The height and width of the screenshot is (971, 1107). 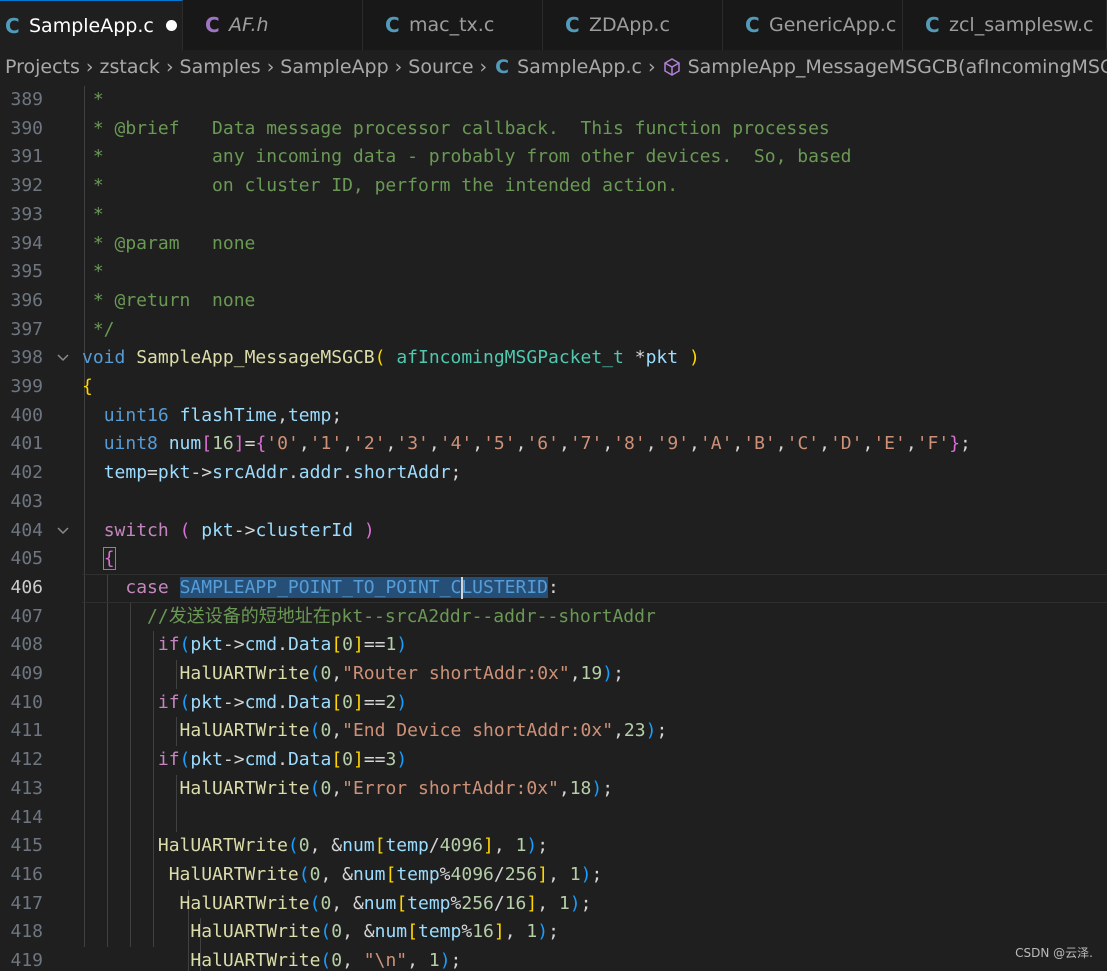 I want to click on code-line: 415 HalUARTWrite(0, &num[temp/4096], 1);, so click(x=553, y=846).